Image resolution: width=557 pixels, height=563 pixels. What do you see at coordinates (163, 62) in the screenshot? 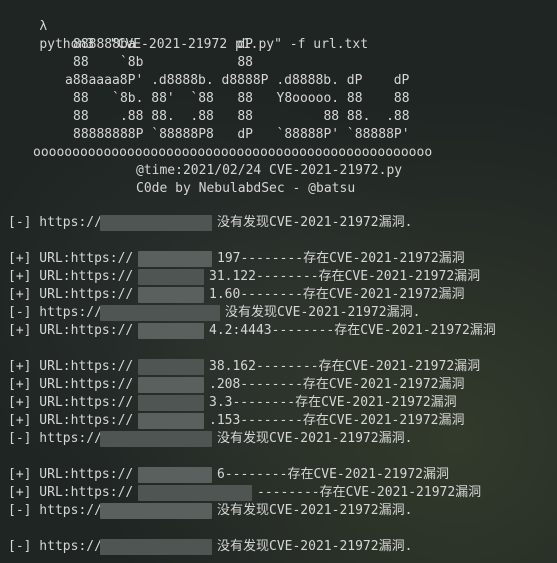
I see `banner-line: 88 `8b 88` at bounding box center [163, 62].